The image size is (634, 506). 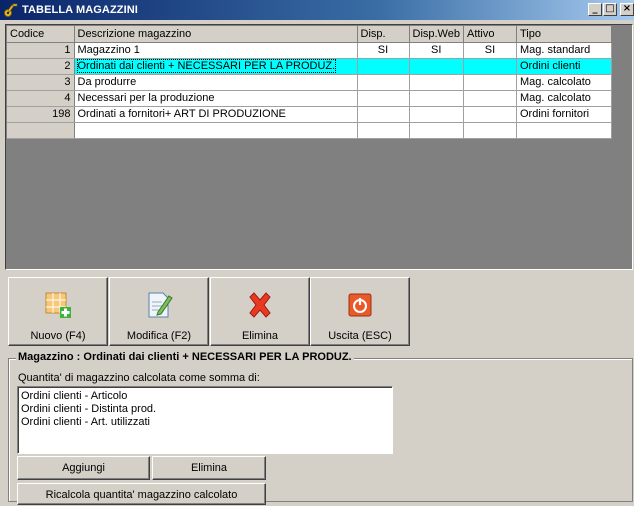 I want to click on list-item: Ordini clienti - Distinta prod., so click(x=205, y=409).